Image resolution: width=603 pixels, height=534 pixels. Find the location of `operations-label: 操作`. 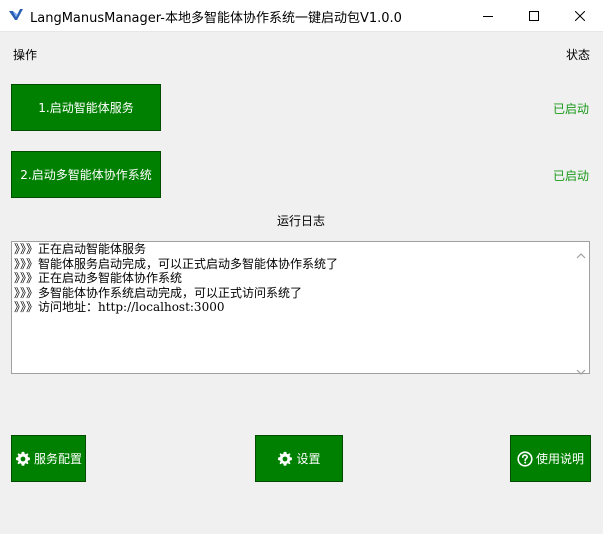

operations-label: 操作 is located at coordinates (25, 55).